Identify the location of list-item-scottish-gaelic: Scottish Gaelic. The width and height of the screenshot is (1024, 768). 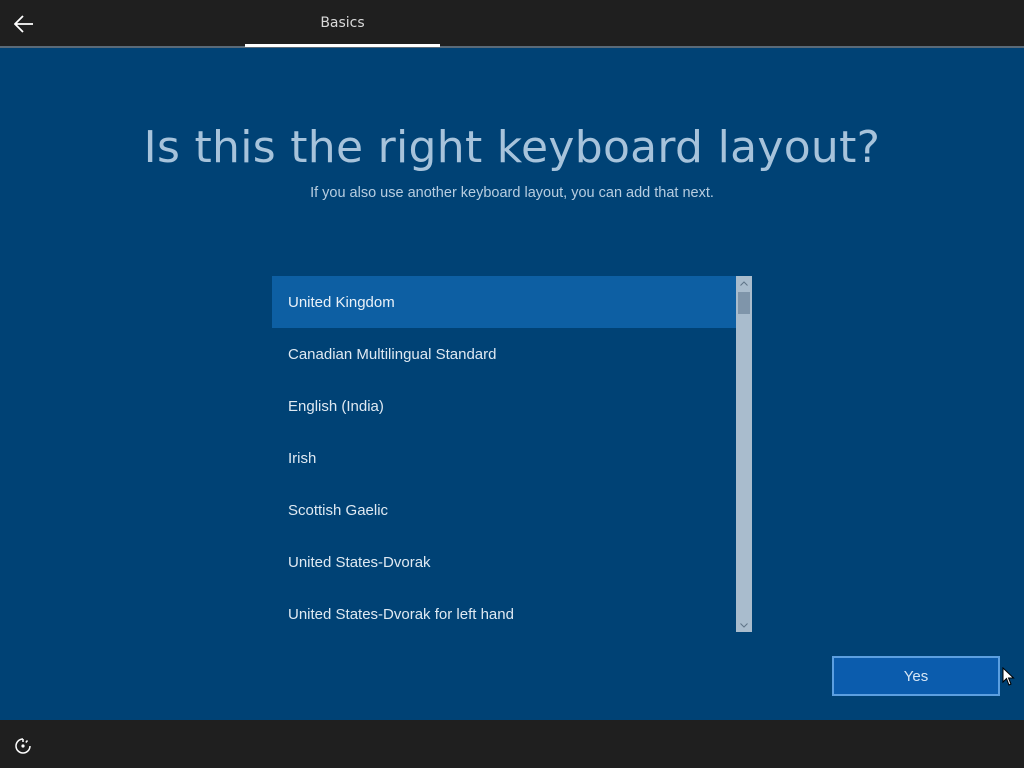
(504, 510).